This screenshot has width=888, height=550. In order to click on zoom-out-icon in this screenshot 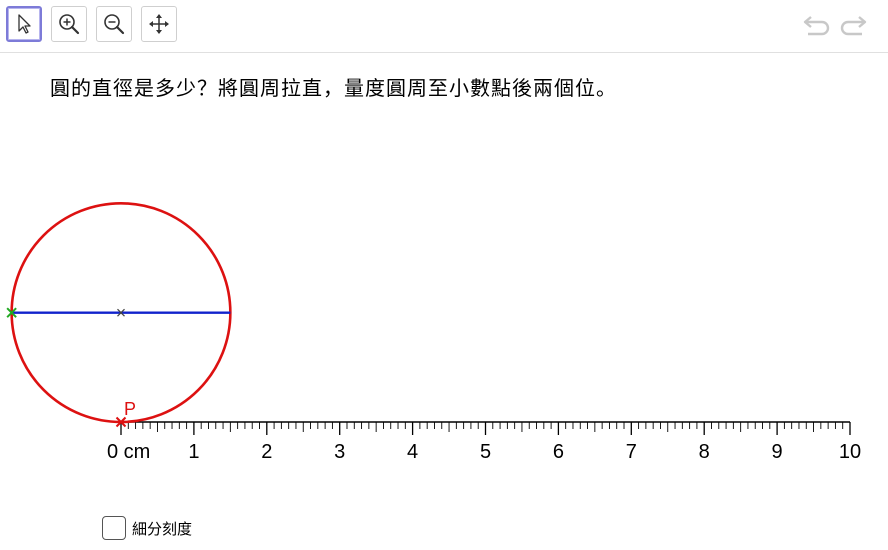, I will do `click(114, 24)`.